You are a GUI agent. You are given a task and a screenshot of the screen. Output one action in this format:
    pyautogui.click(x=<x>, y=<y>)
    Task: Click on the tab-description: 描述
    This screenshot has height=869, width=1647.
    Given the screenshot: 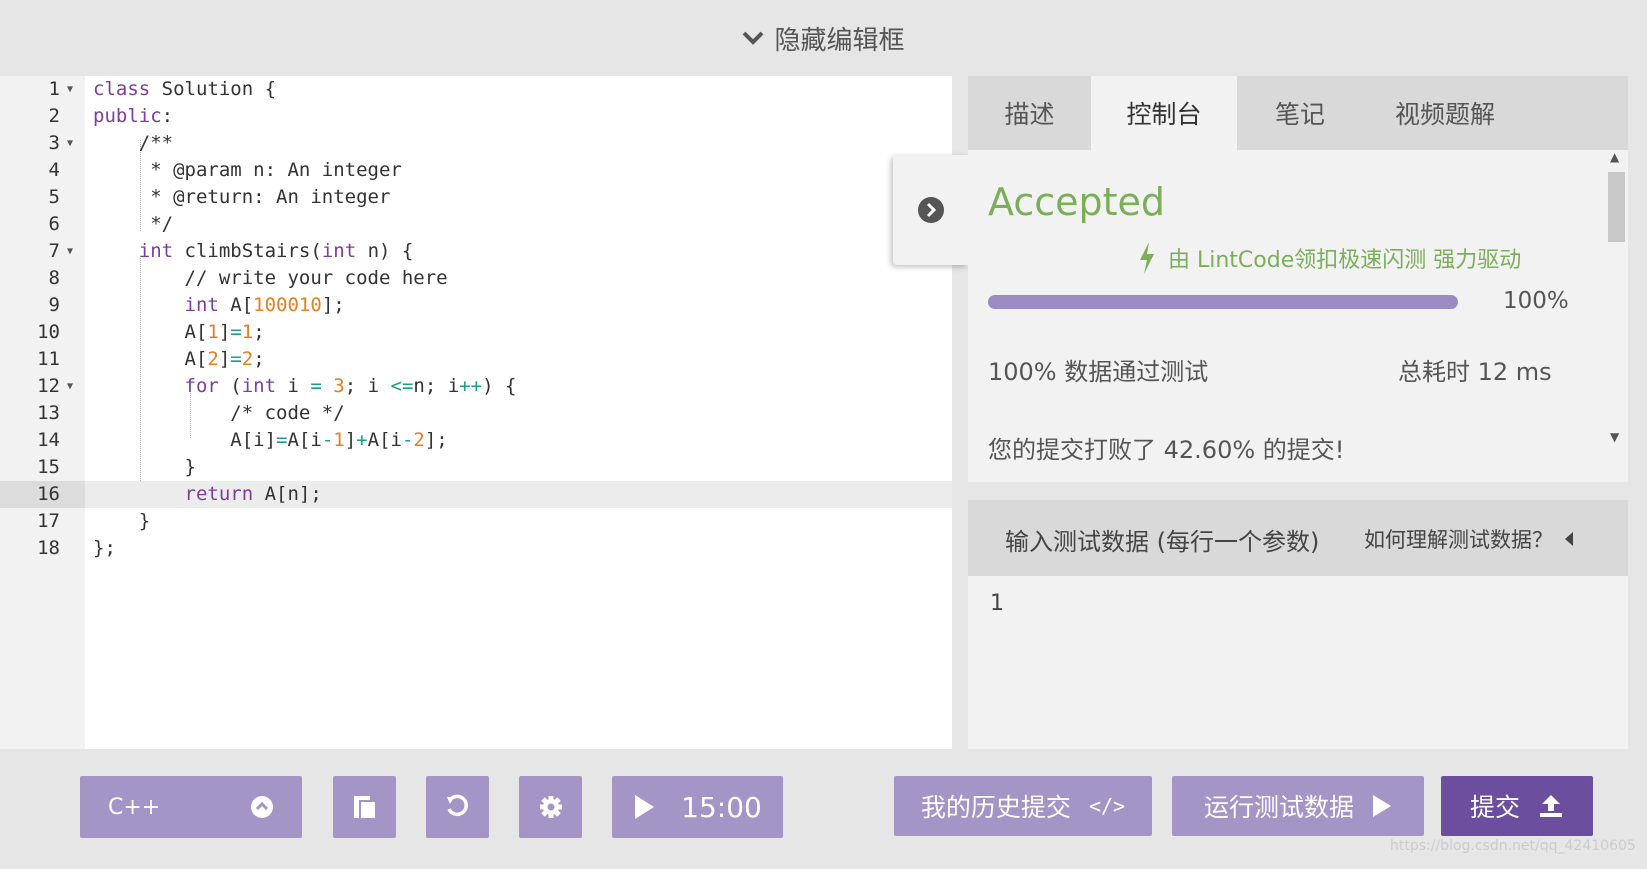 What is the action you would take?
    pyautogui.click(x=1029, y=113)
    